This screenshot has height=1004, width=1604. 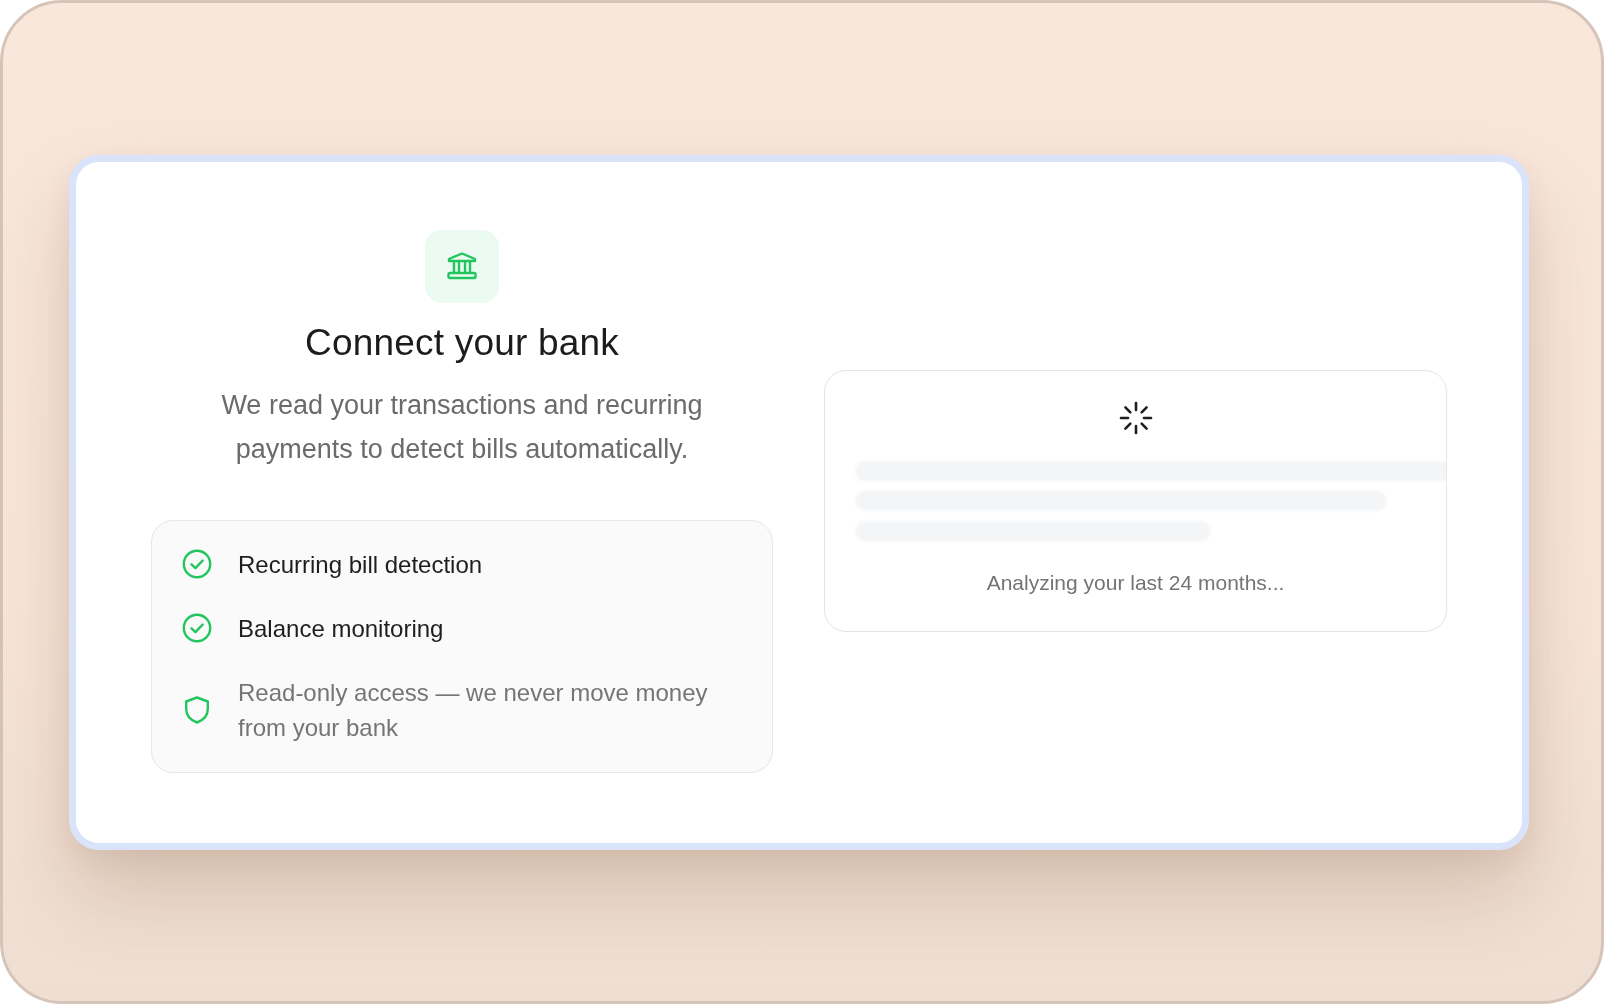 What do you see at coordinates (462, 266) in the screenshot?
I see `bank-icon` at bounding box center [462, 266].